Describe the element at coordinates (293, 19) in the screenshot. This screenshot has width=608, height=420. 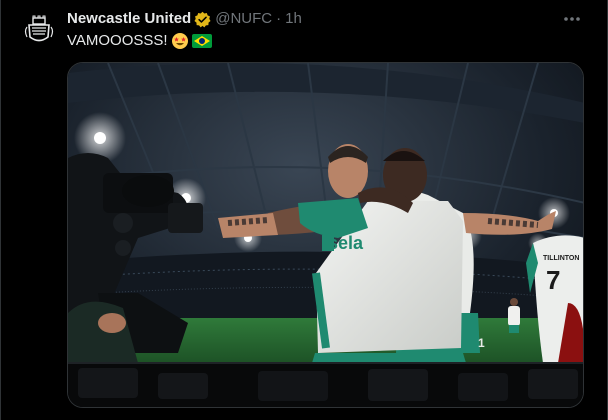
I see `timestamp: 1h` at that location.